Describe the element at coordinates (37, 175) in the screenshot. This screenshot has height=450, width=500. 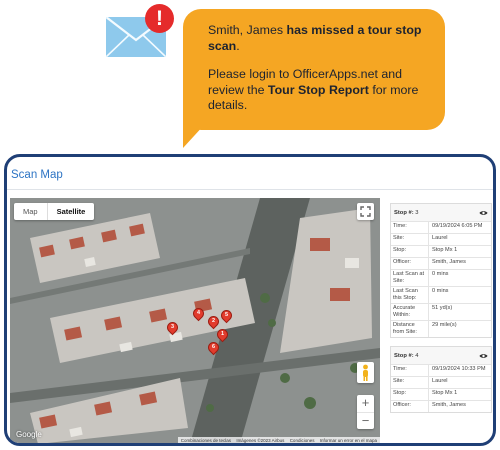
I see `page-title: Scan Map` at that location.